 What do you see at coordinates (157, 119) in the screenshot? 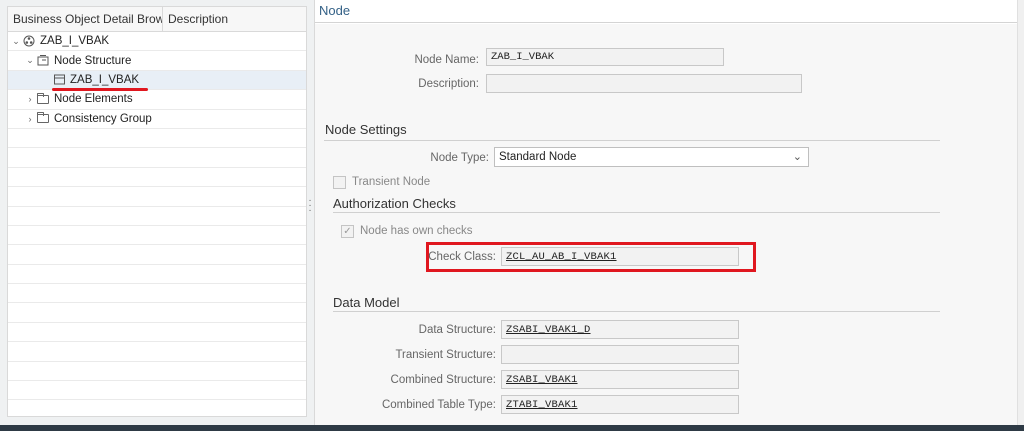
I see `tree-item-consistency-group: › Consistency Group` at bounding box center [157, 119].